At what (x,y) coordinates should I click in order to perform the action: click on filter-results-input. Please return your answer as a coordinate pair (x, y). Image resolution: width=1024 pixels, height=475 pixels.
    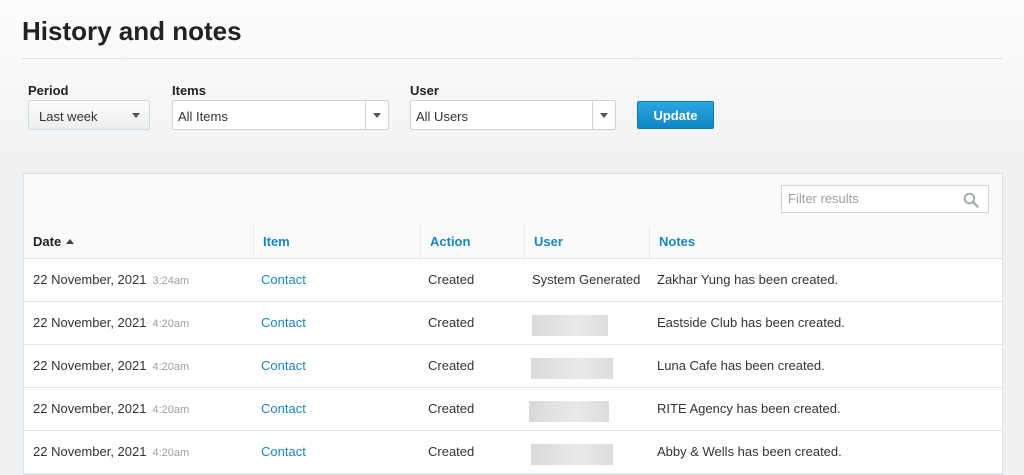
    Looking at the image, I should click on (870, 198).